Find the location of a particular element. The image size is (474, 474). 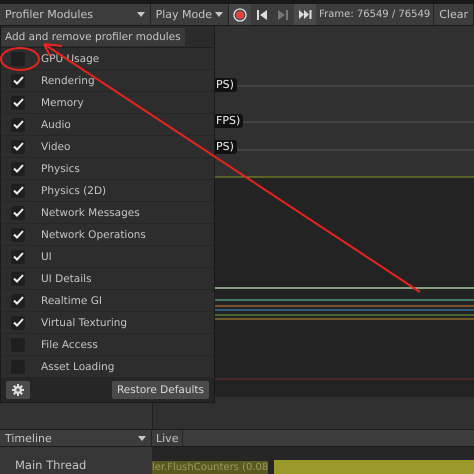

settings-button is located at coordinates (18, 390).